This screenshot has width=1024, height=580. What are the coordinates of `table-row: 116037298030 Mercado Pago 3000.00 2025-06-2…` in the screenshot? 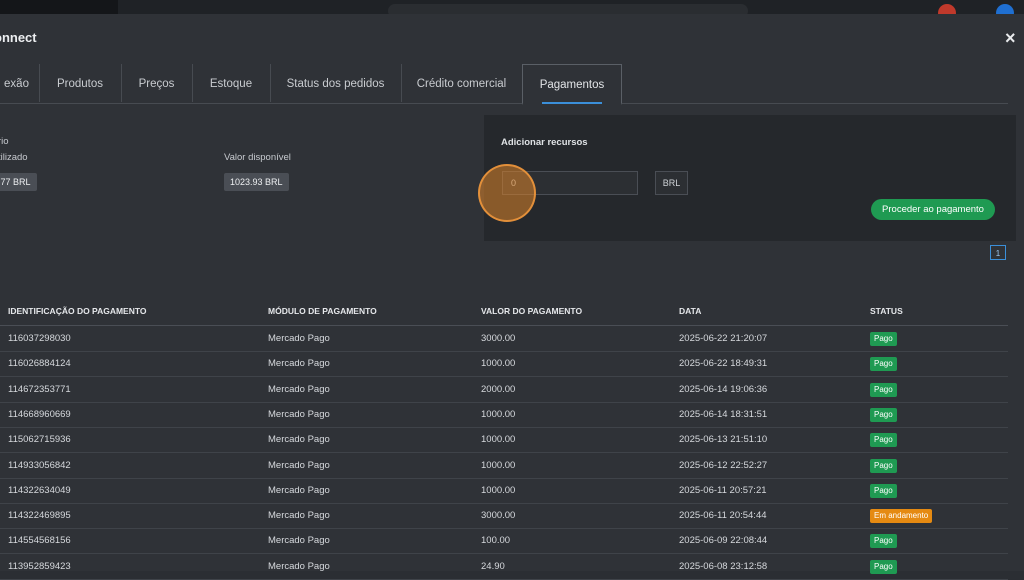 It's located at (504, 339).